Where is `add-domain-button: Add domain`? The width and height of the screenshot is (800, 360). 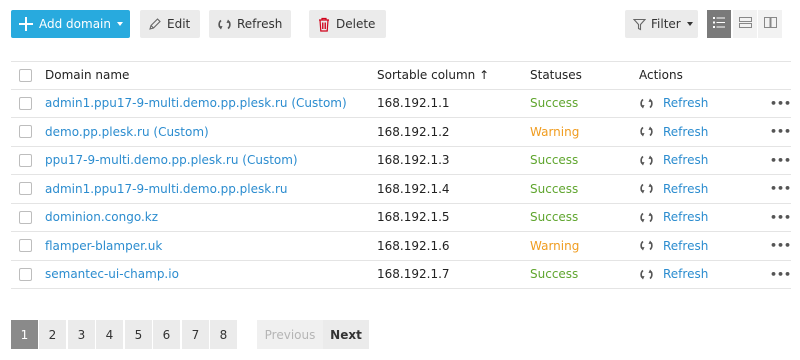
add-domain-button: Add domain is located at coordinates (70, 24).